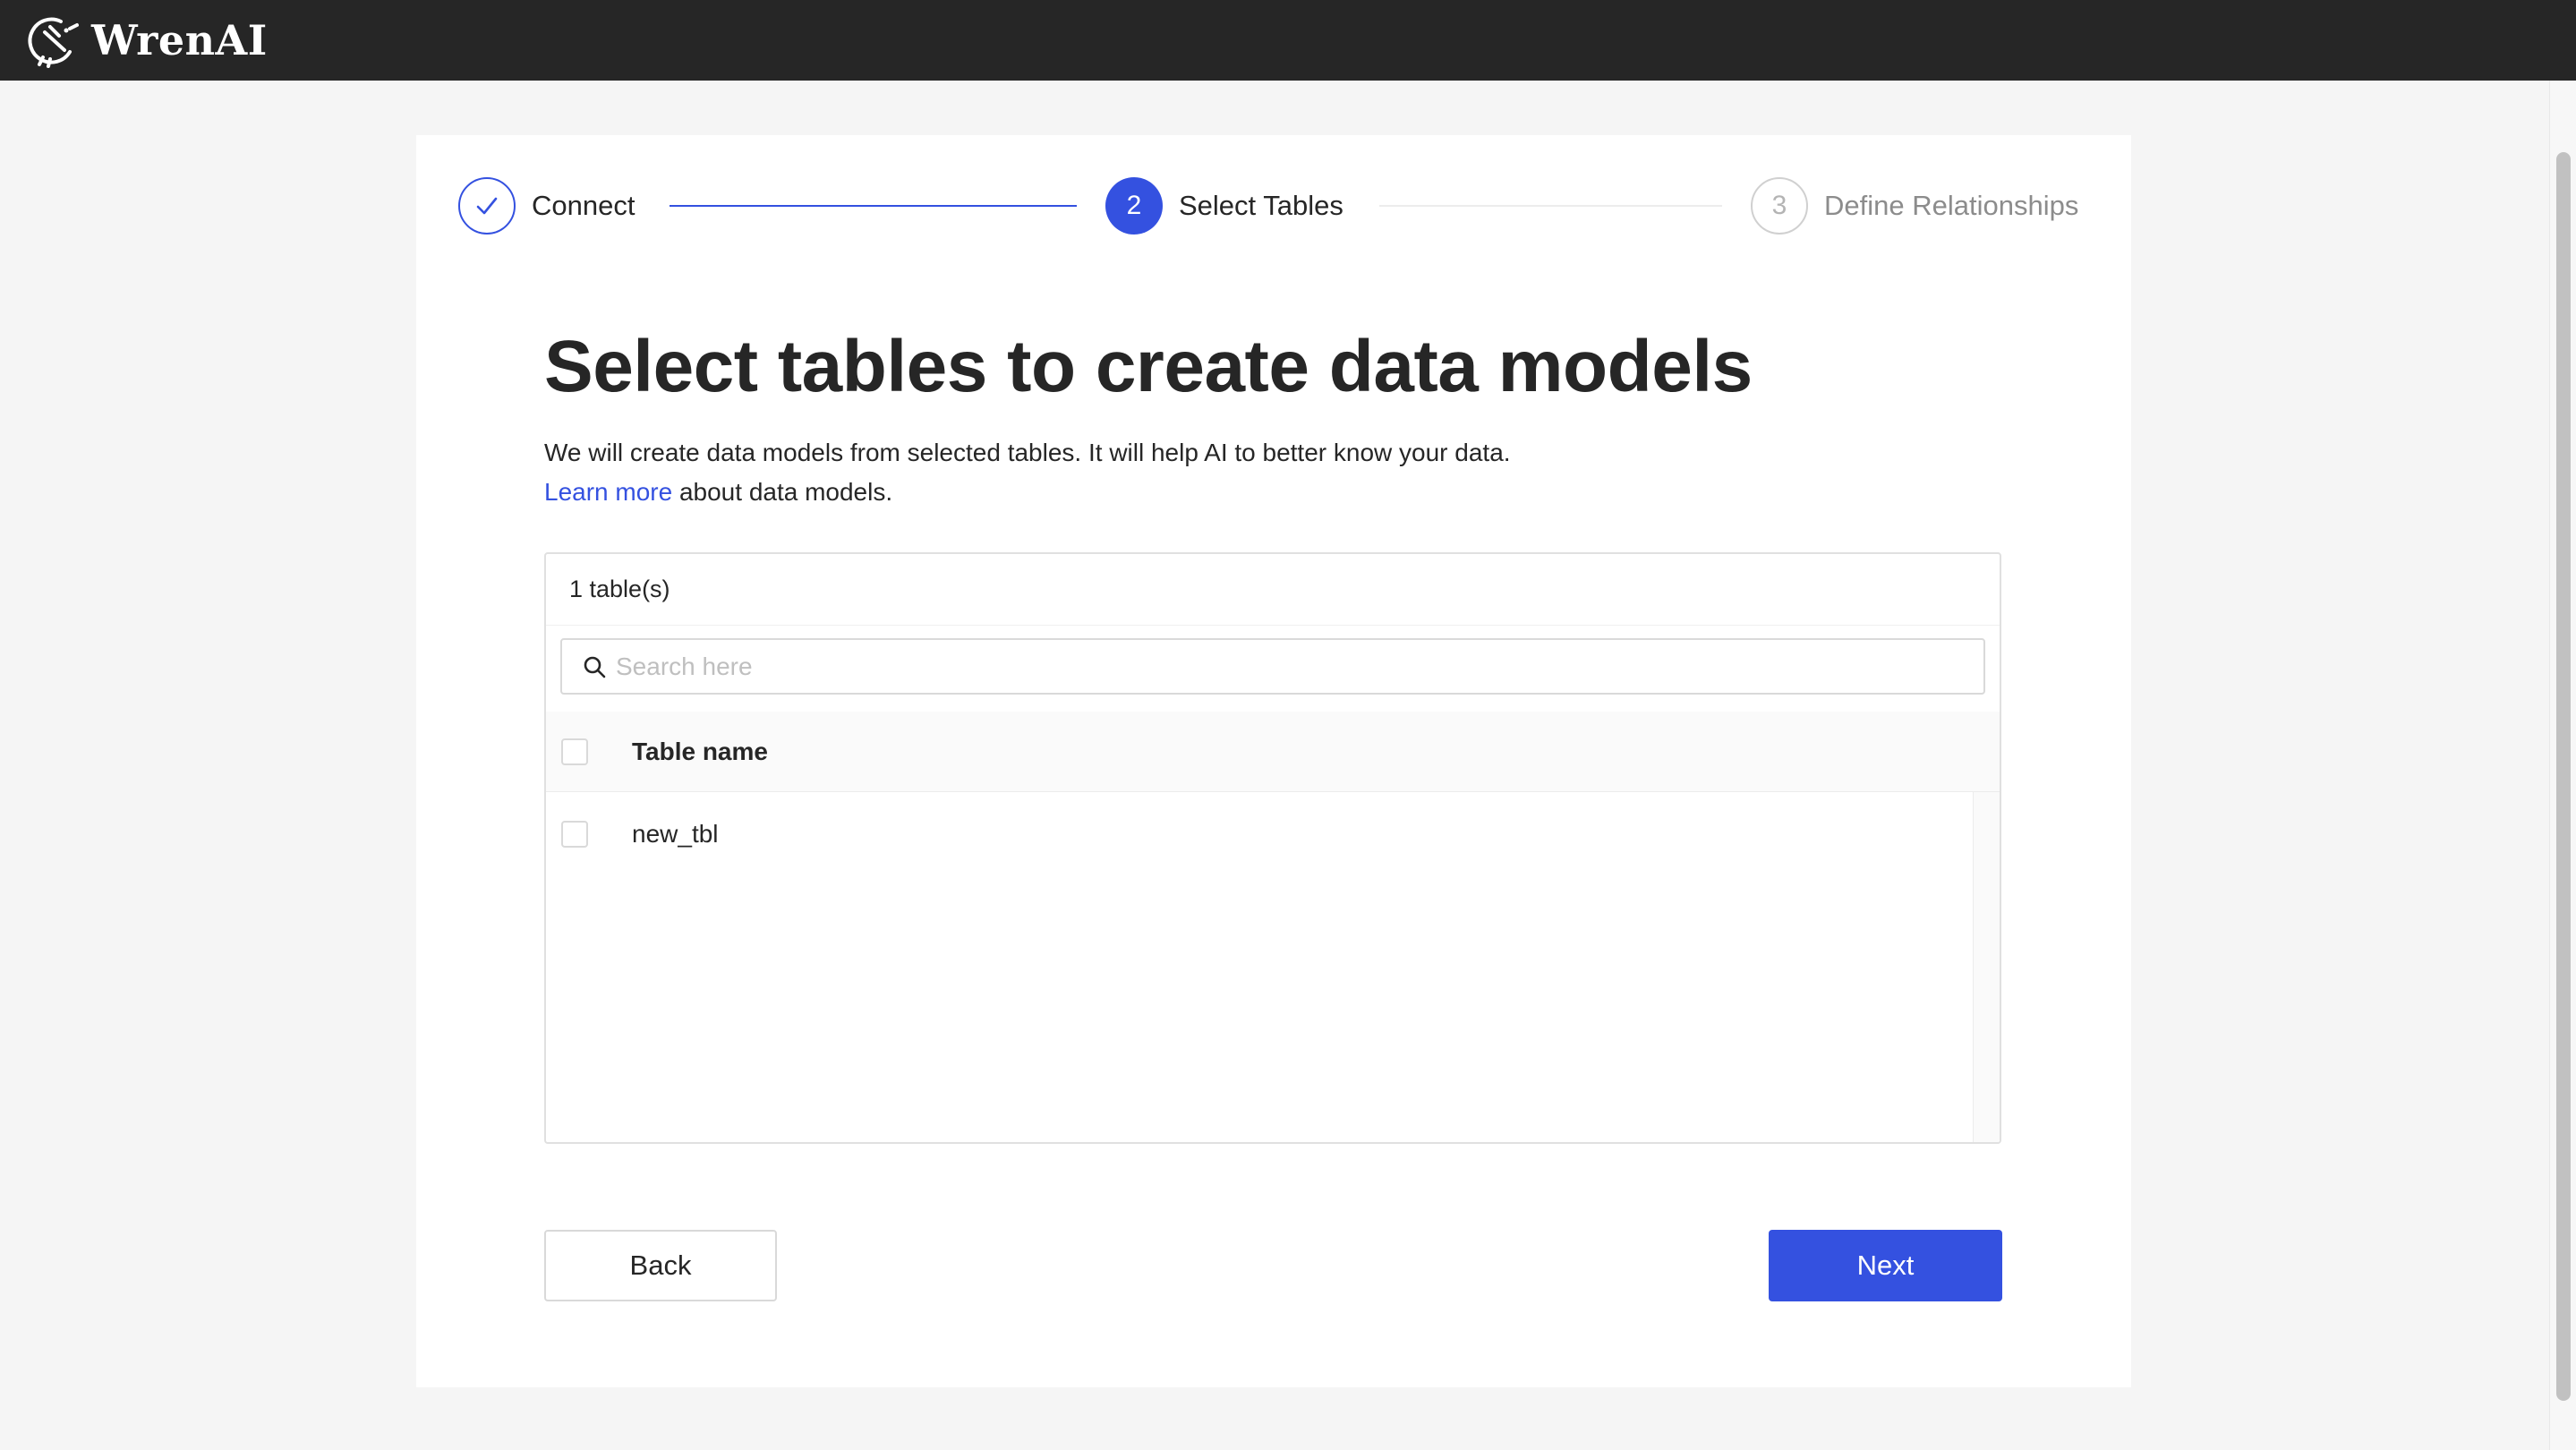  Describe the element at coordinates (675, 834) in the screenshot. I see `table-name-cell: new_tbl` at that location.